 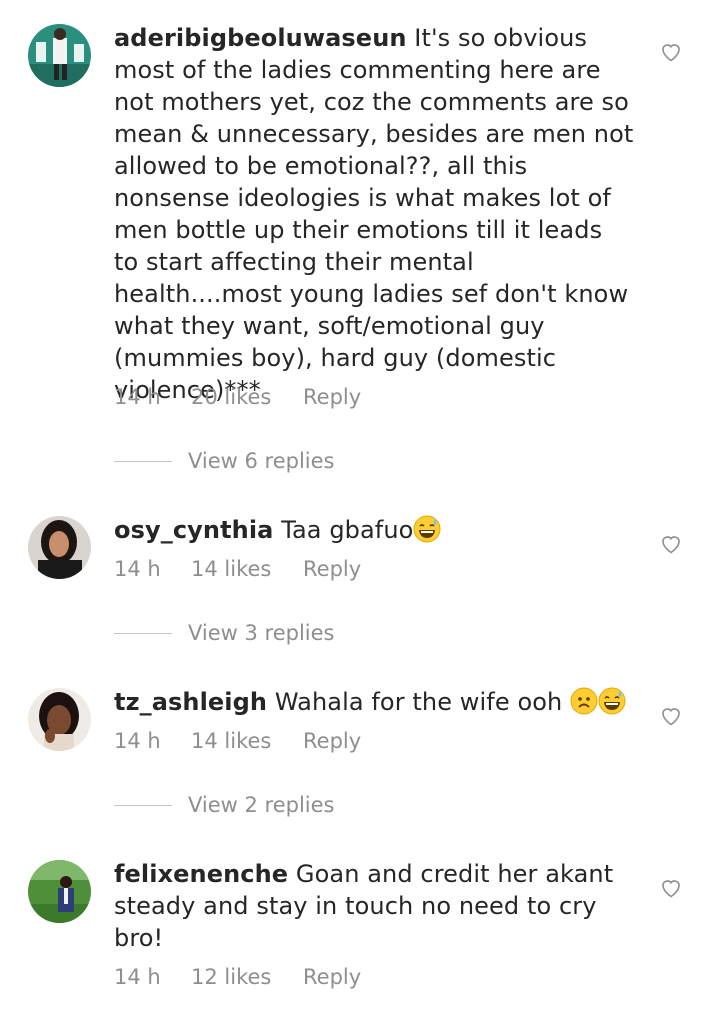 I want to click on worried-face-emoji-icon, so click(x=584, y=701).